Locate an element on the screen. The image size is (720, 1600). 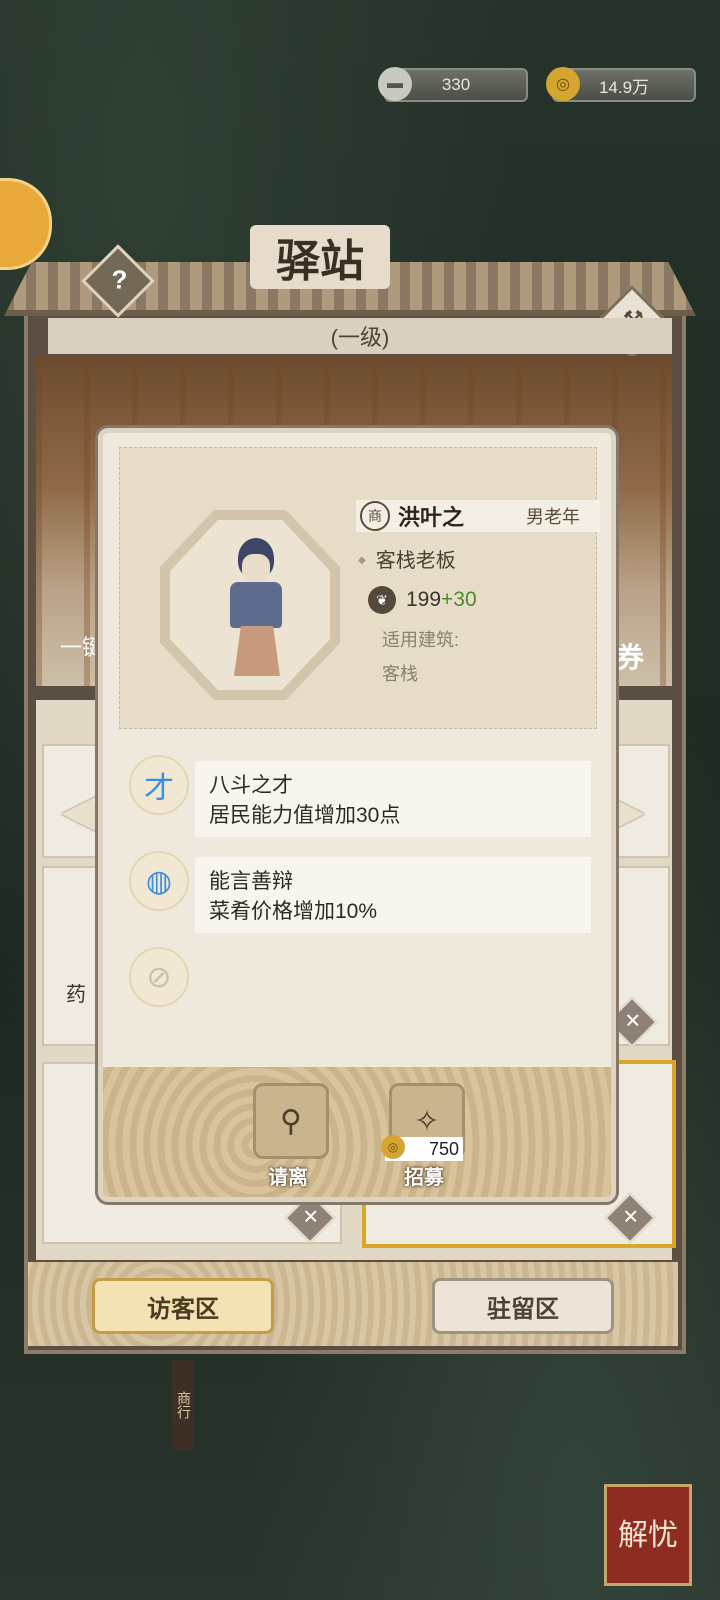
tab-visitor-area: 访客区 is located at coordinates (183, 1306).